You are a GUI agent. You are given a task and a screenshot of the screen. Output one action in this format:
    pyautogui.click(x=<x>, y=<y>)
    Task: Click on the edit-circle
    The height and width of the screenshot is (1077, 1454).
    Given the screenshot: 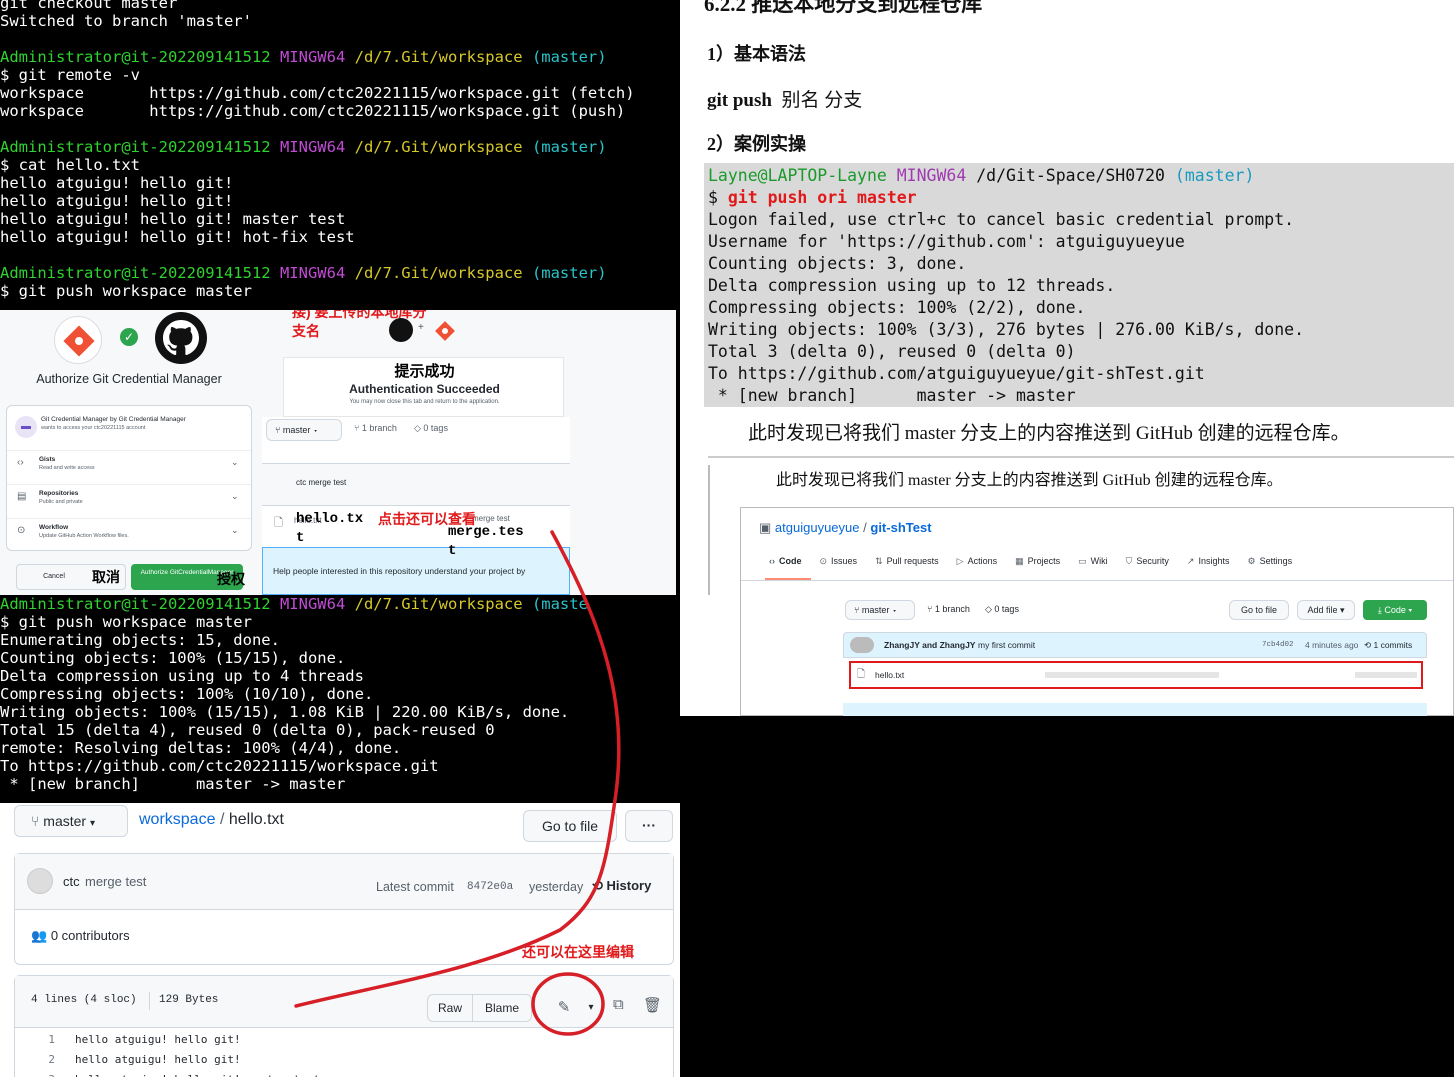 What is the action you would take?
    pyautogui.click(x=568, y=1004)
    